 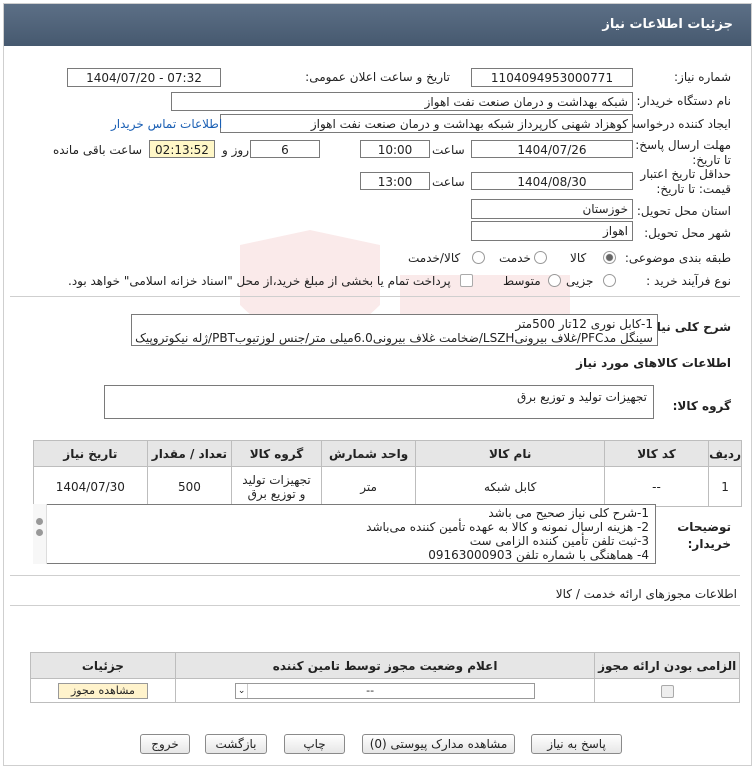 What do you see at coordinates (236, 744) in the screenshot?
I see `back-button: بازگشت` at bounding box center [236, 744].